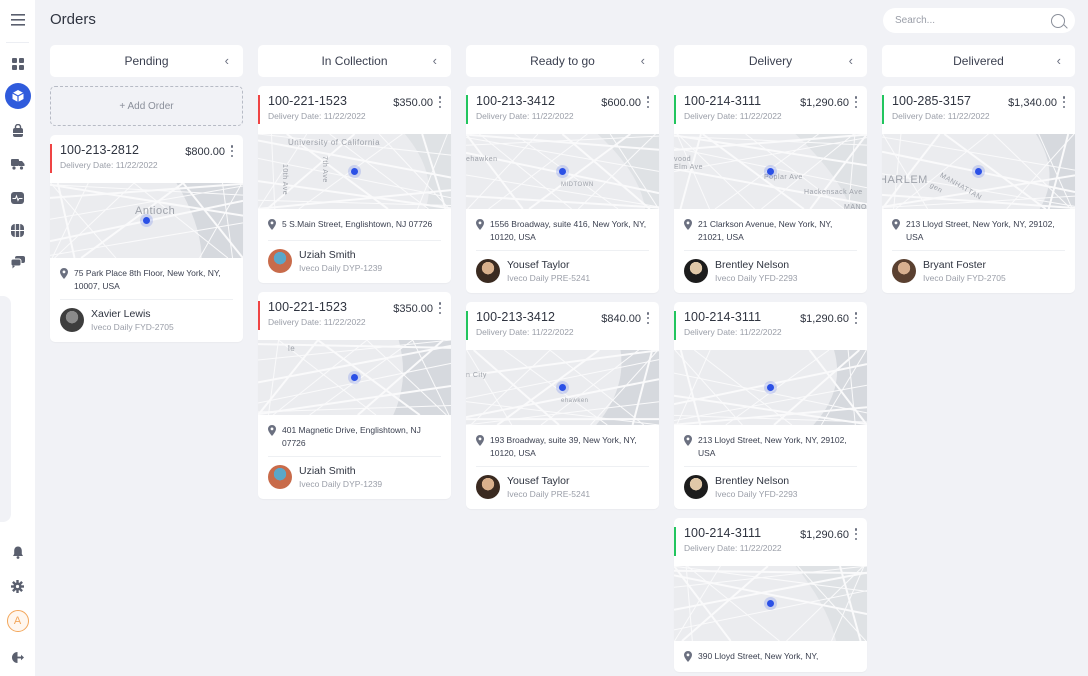 Image resolution: width=1088 pixels, height=676 pixels. Describe the element at coordinates (5, 409) in the screenshot. I see `sidebar-panel` at that location.